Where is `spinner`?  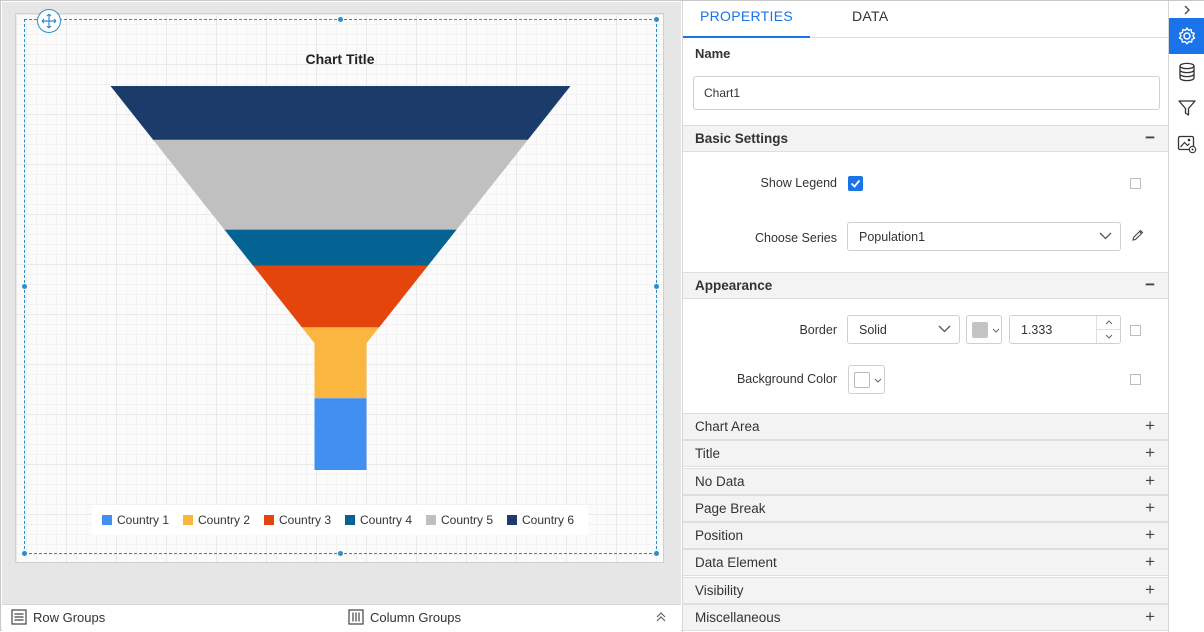 spinner is located at coordinates (1108, 329).